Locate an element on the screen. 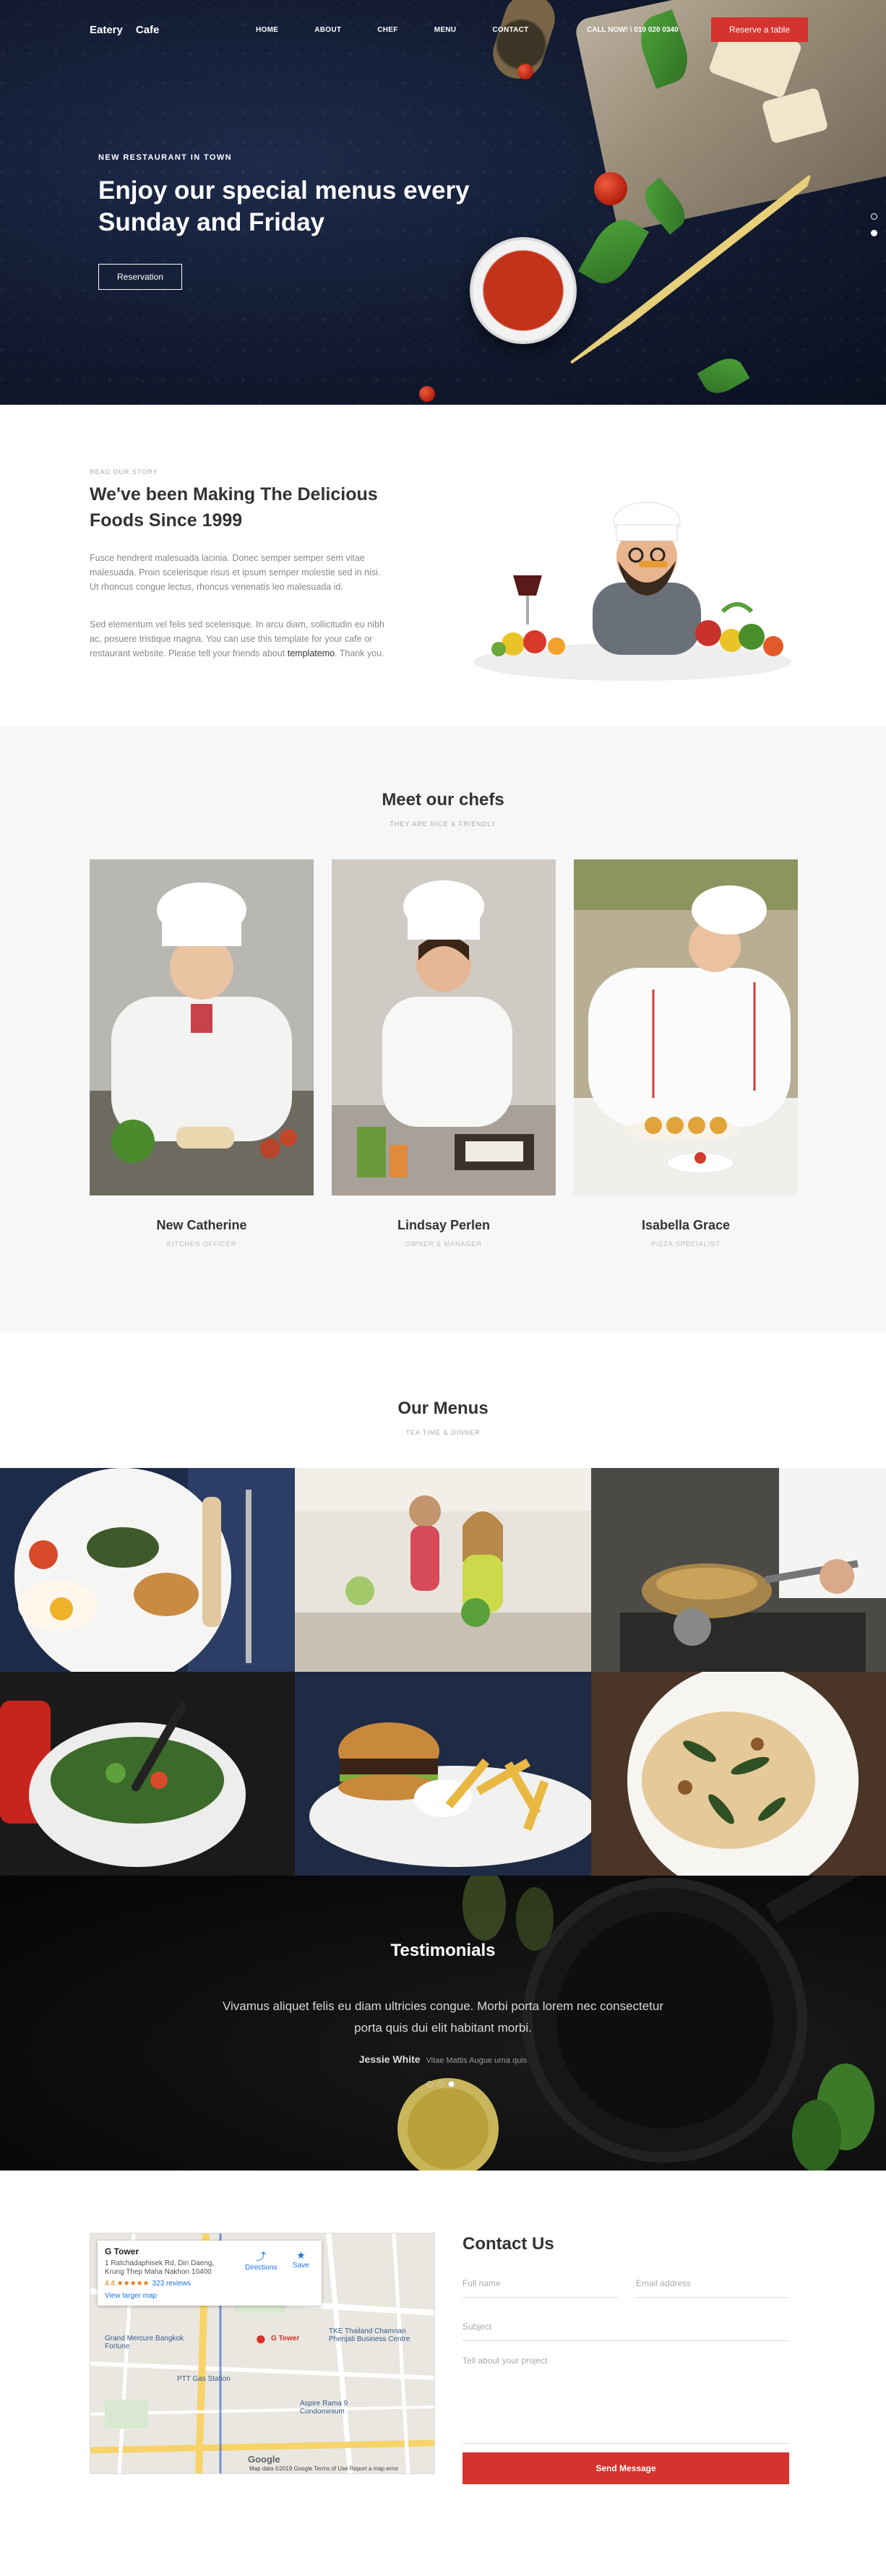 This screenshot has width=886, height=2576. nav-about: ABOUT is located at coordinates (327, 30).